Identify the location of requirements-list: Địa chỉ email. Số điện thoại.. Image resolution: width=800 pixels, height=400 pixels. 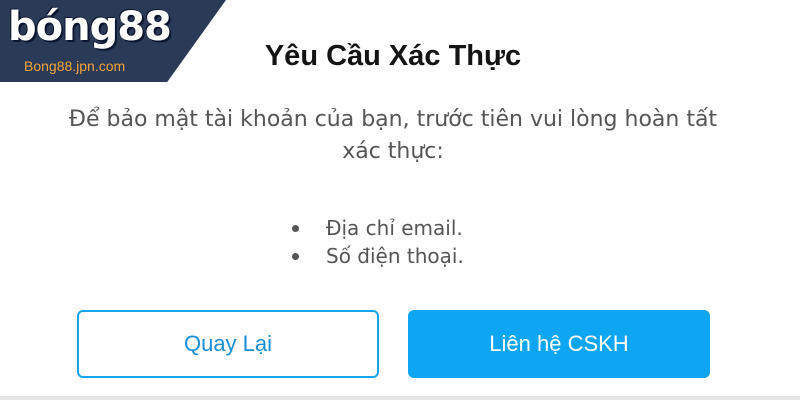
(378, 242).